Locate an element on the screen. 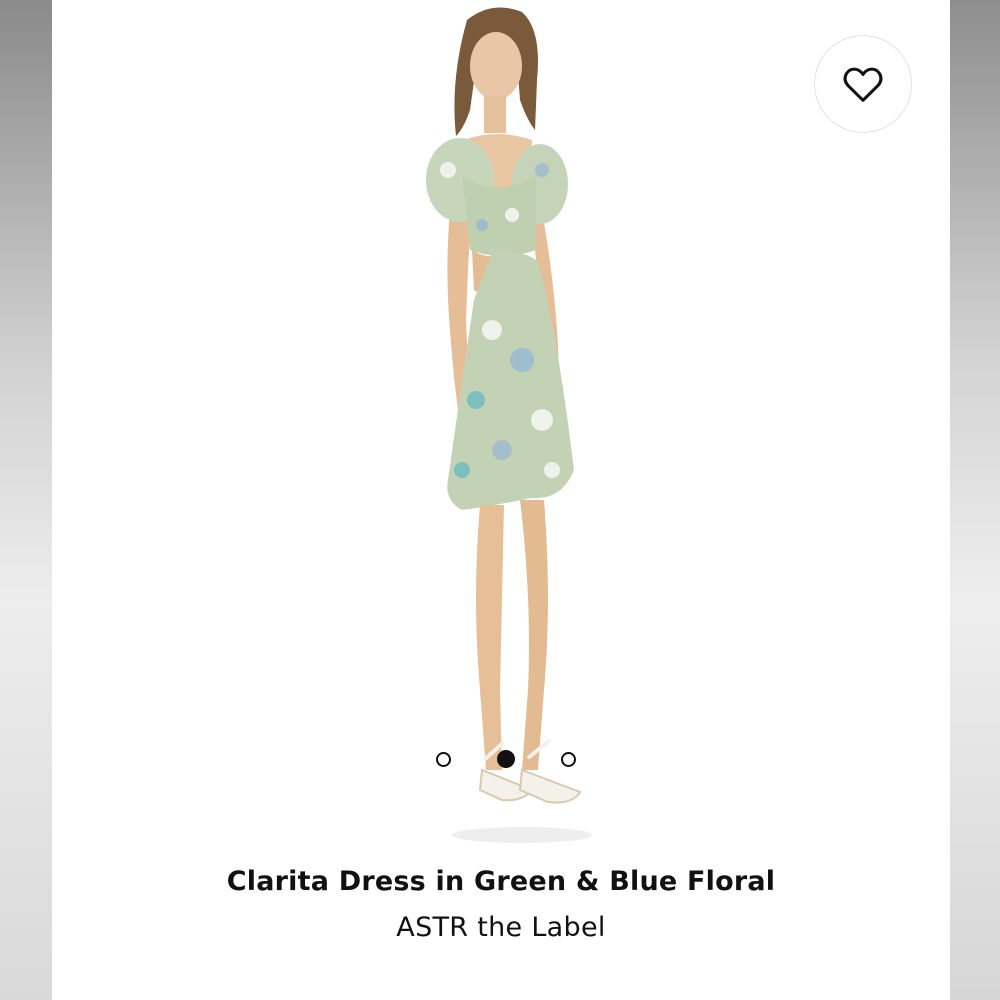 The image size is (1000, 1000). left-letterbox is located at coordinates (26, 500).